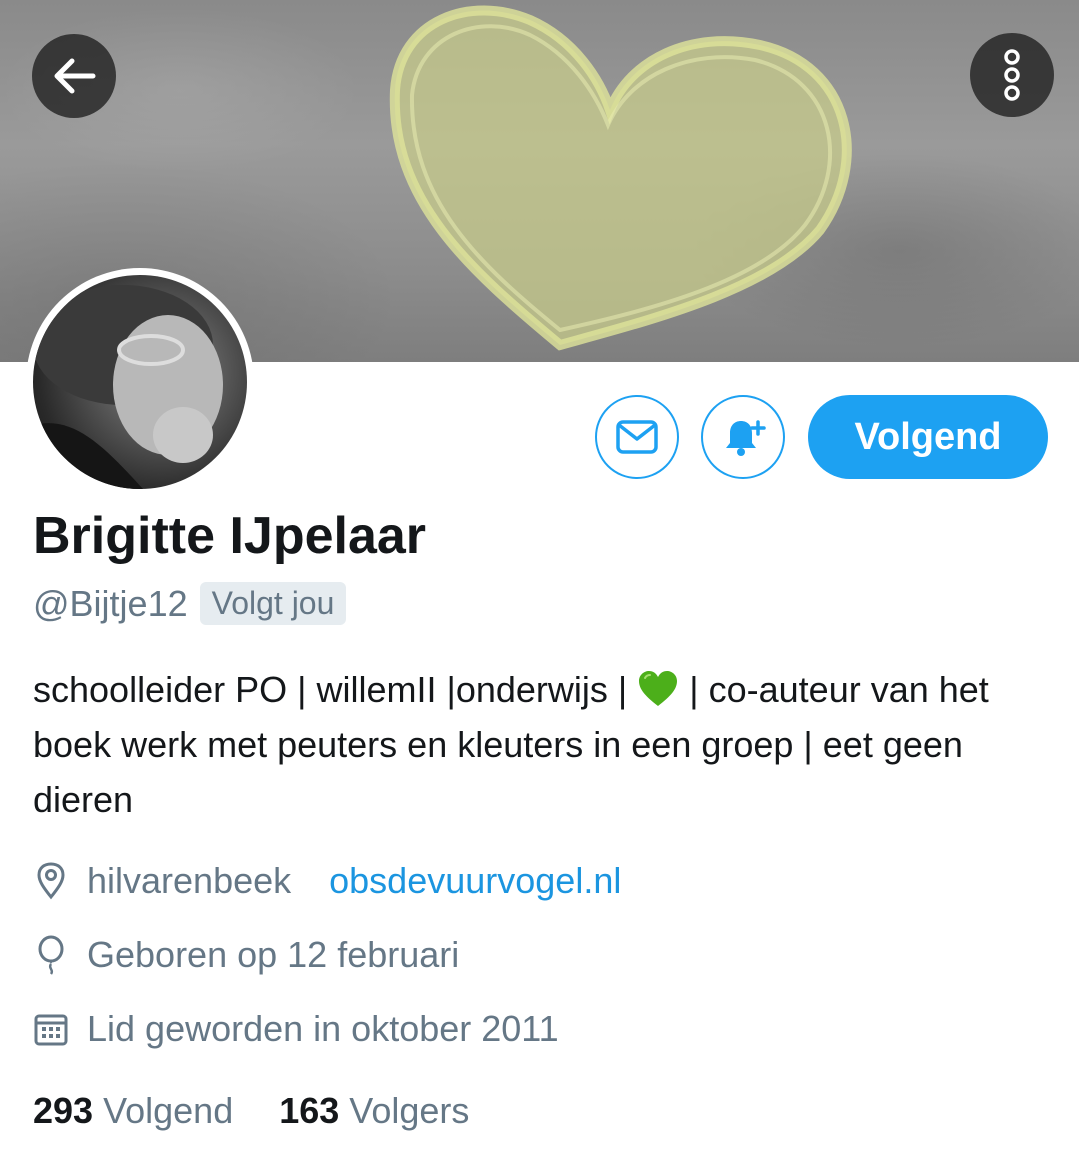 The image size is (1079, 1165). What do you see at coordinates (251, 1111) in the screenshot?
I see `profile-stats: 293 Volgend 163 Volgers` at bounding box center [251, 1111].